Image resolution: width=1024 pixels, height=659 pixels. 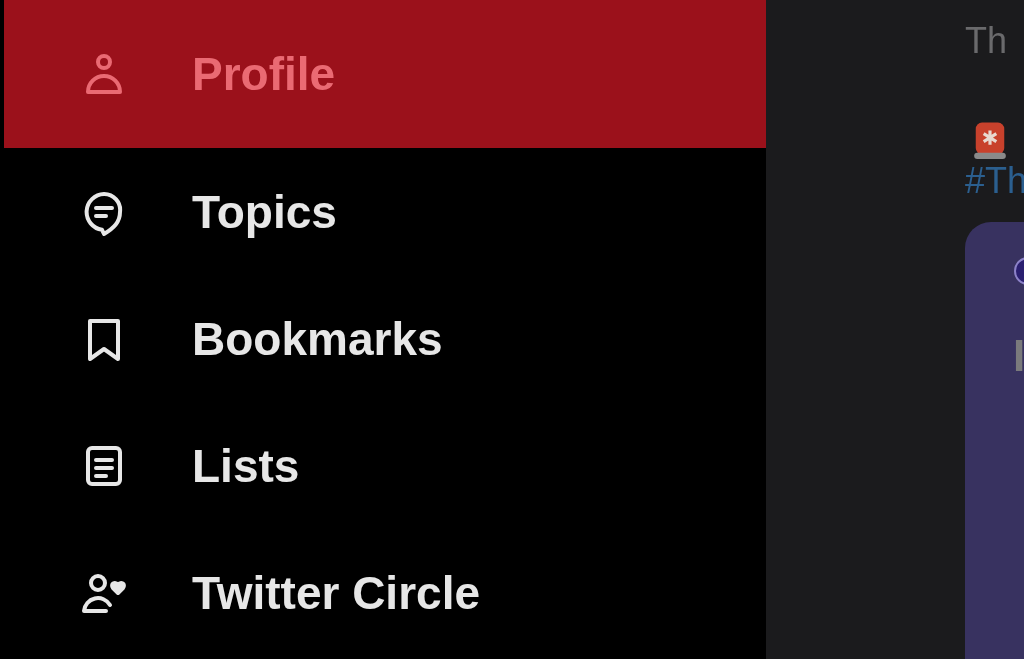 What do you see at coordinates (385, 211) in the screenshot?
I see `menu-item: Topics` at bounding box center [385, 211].